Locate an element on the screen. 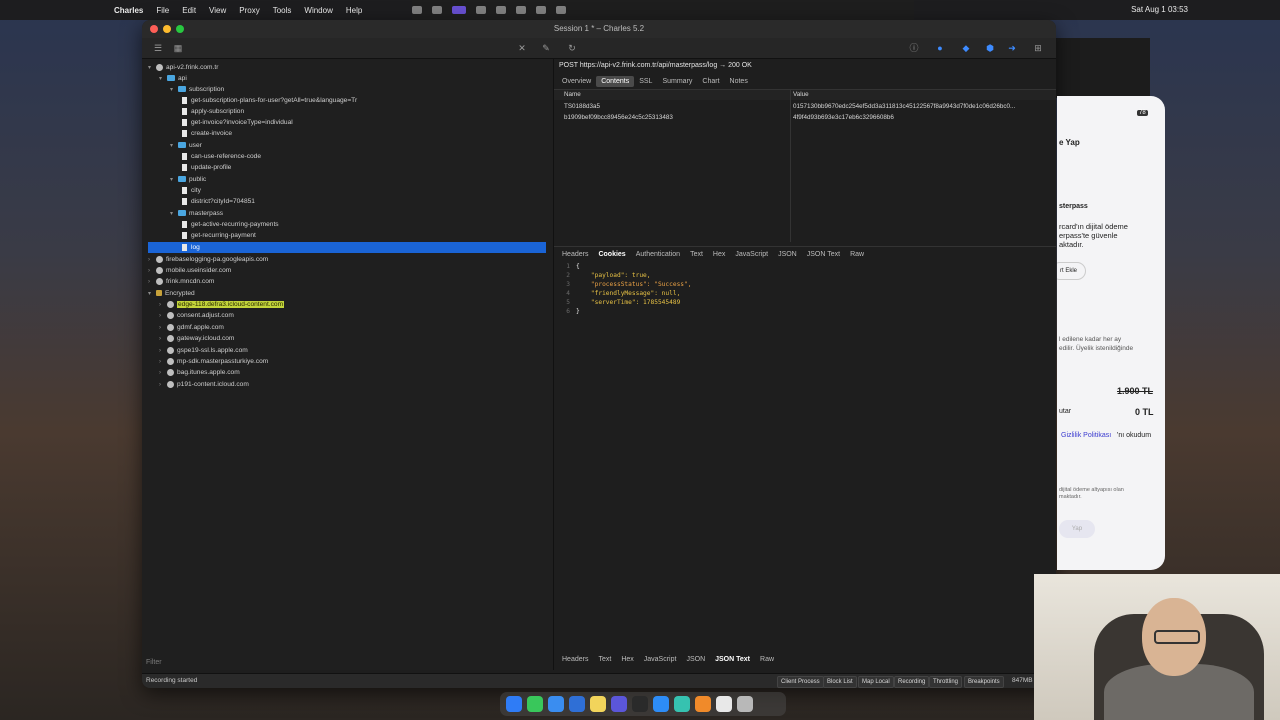  tree-host: › bag.itunes.apple.com is located at coordinates (199, 372).